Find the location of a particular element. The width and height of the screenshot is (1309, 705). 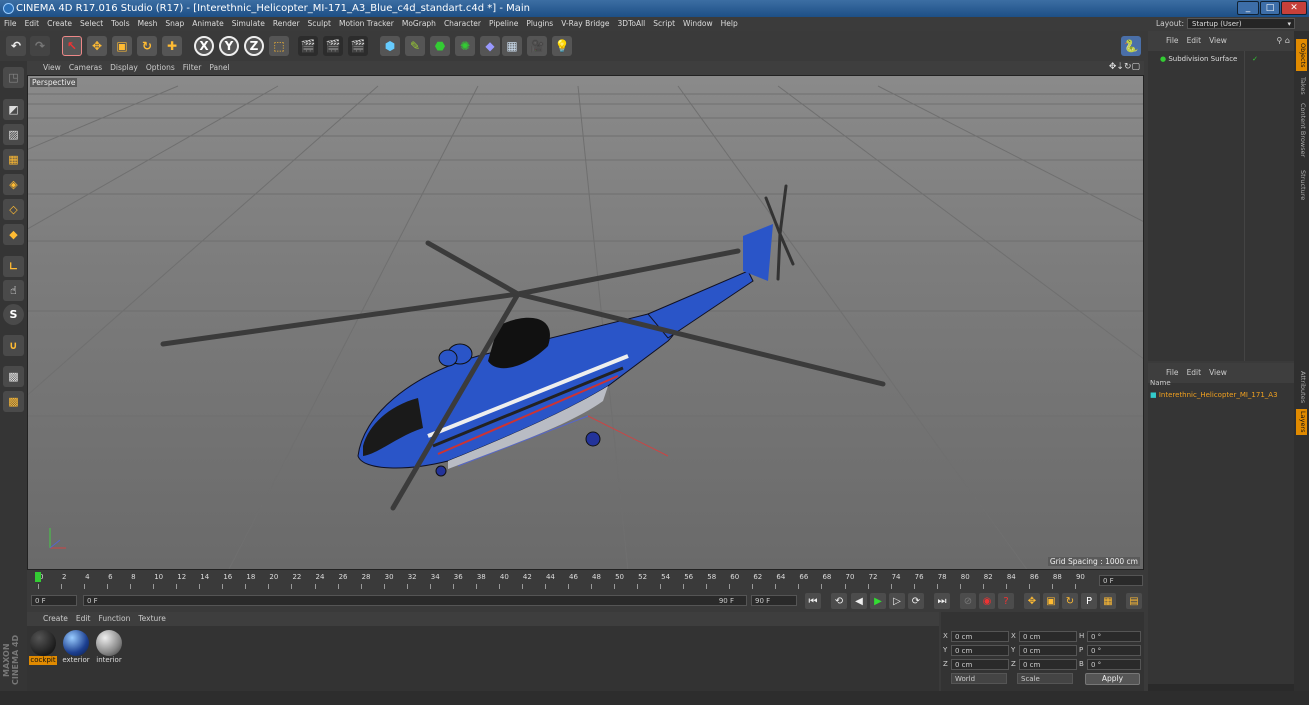

previous-key-icon: ⟲ is located at coordinates (839, 601).